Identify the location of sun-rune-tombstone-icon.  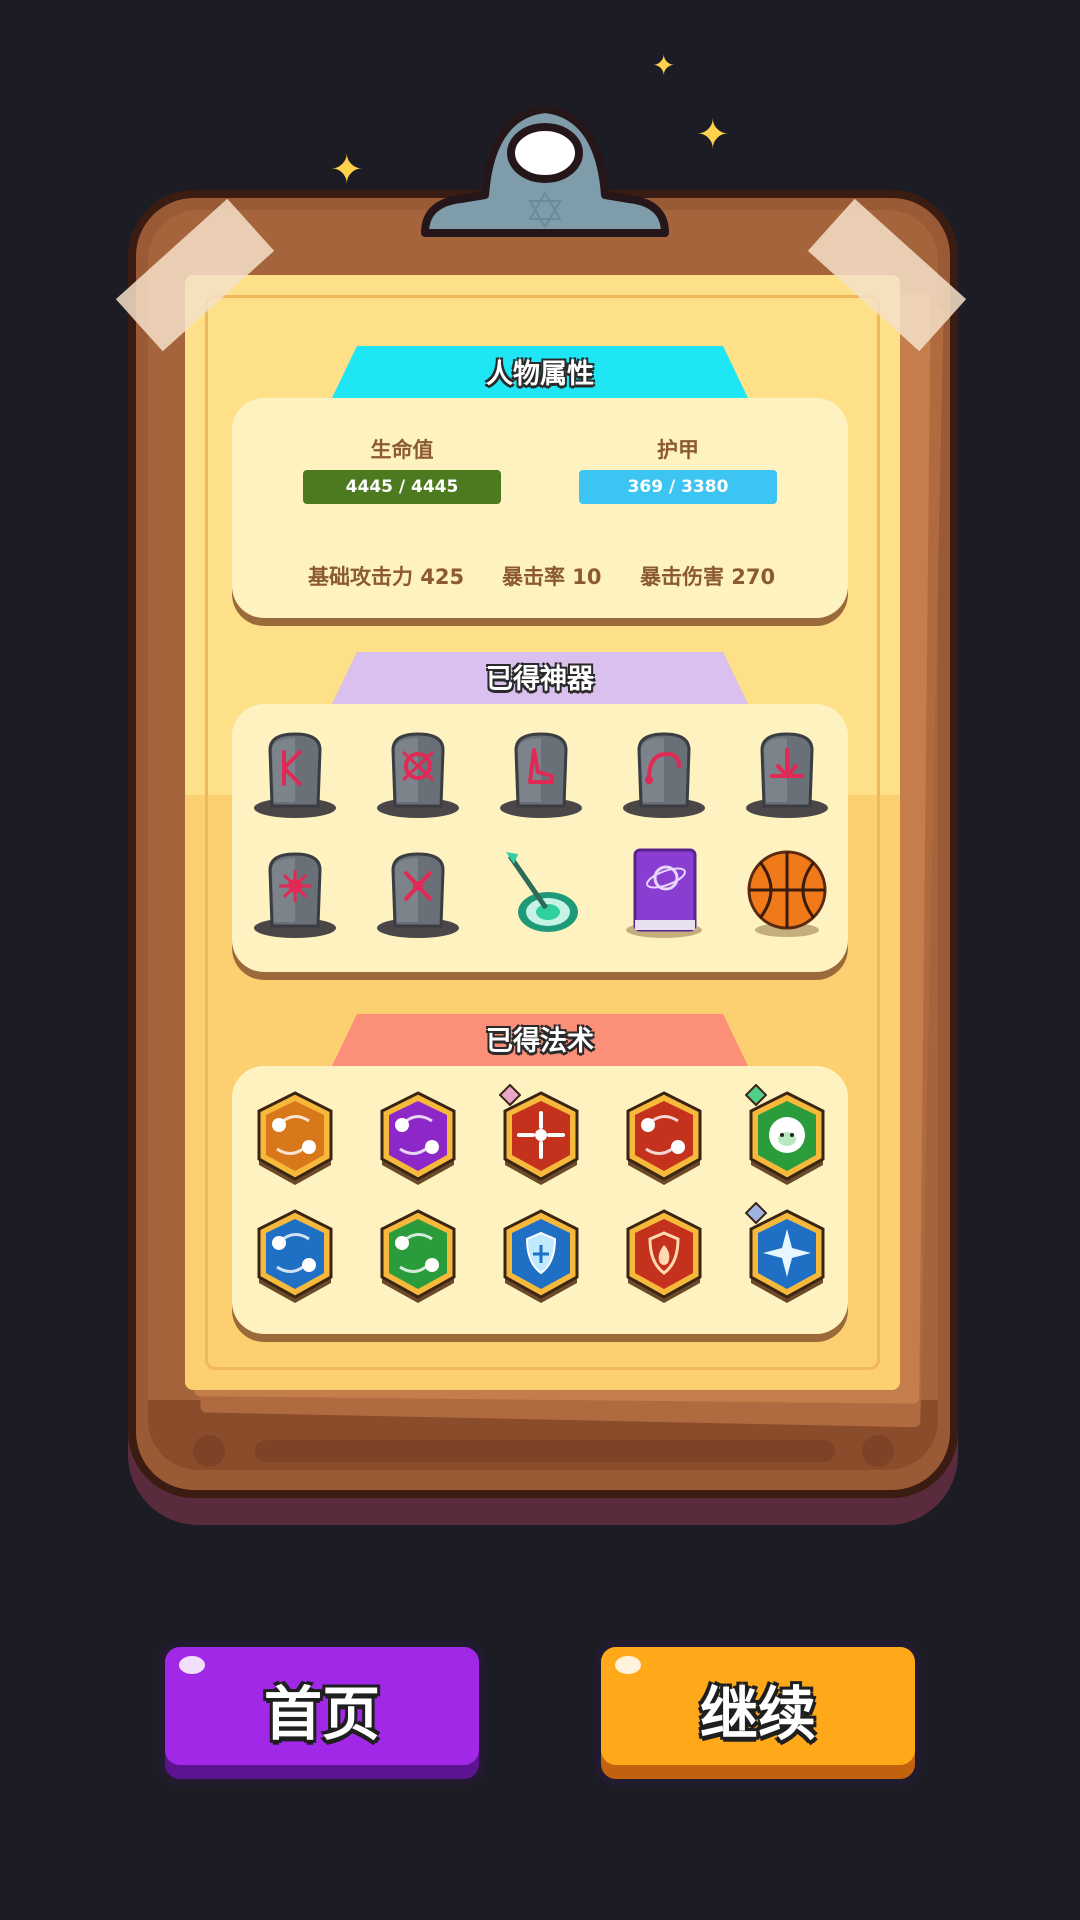
(295, 894).